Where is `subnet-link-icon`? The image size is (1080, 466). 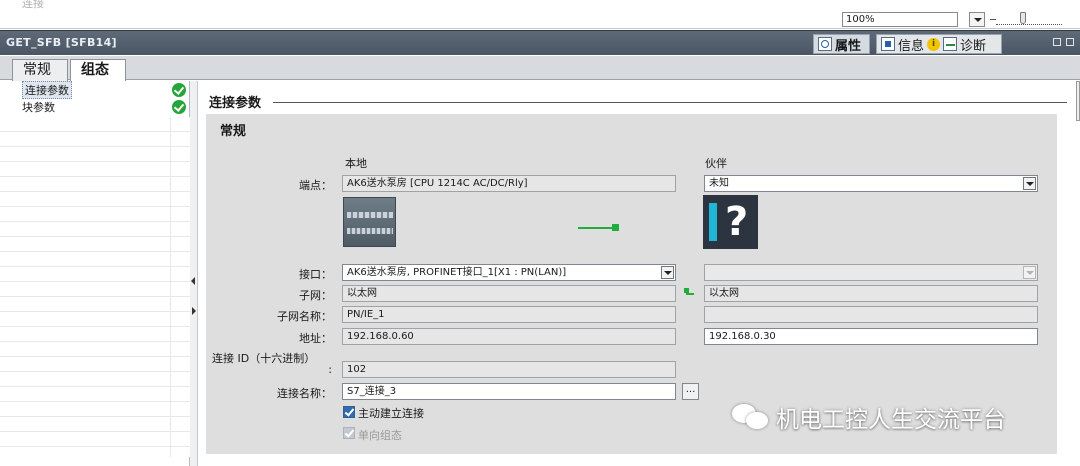 subnet-link-icon is located at coordinates (689, 293).